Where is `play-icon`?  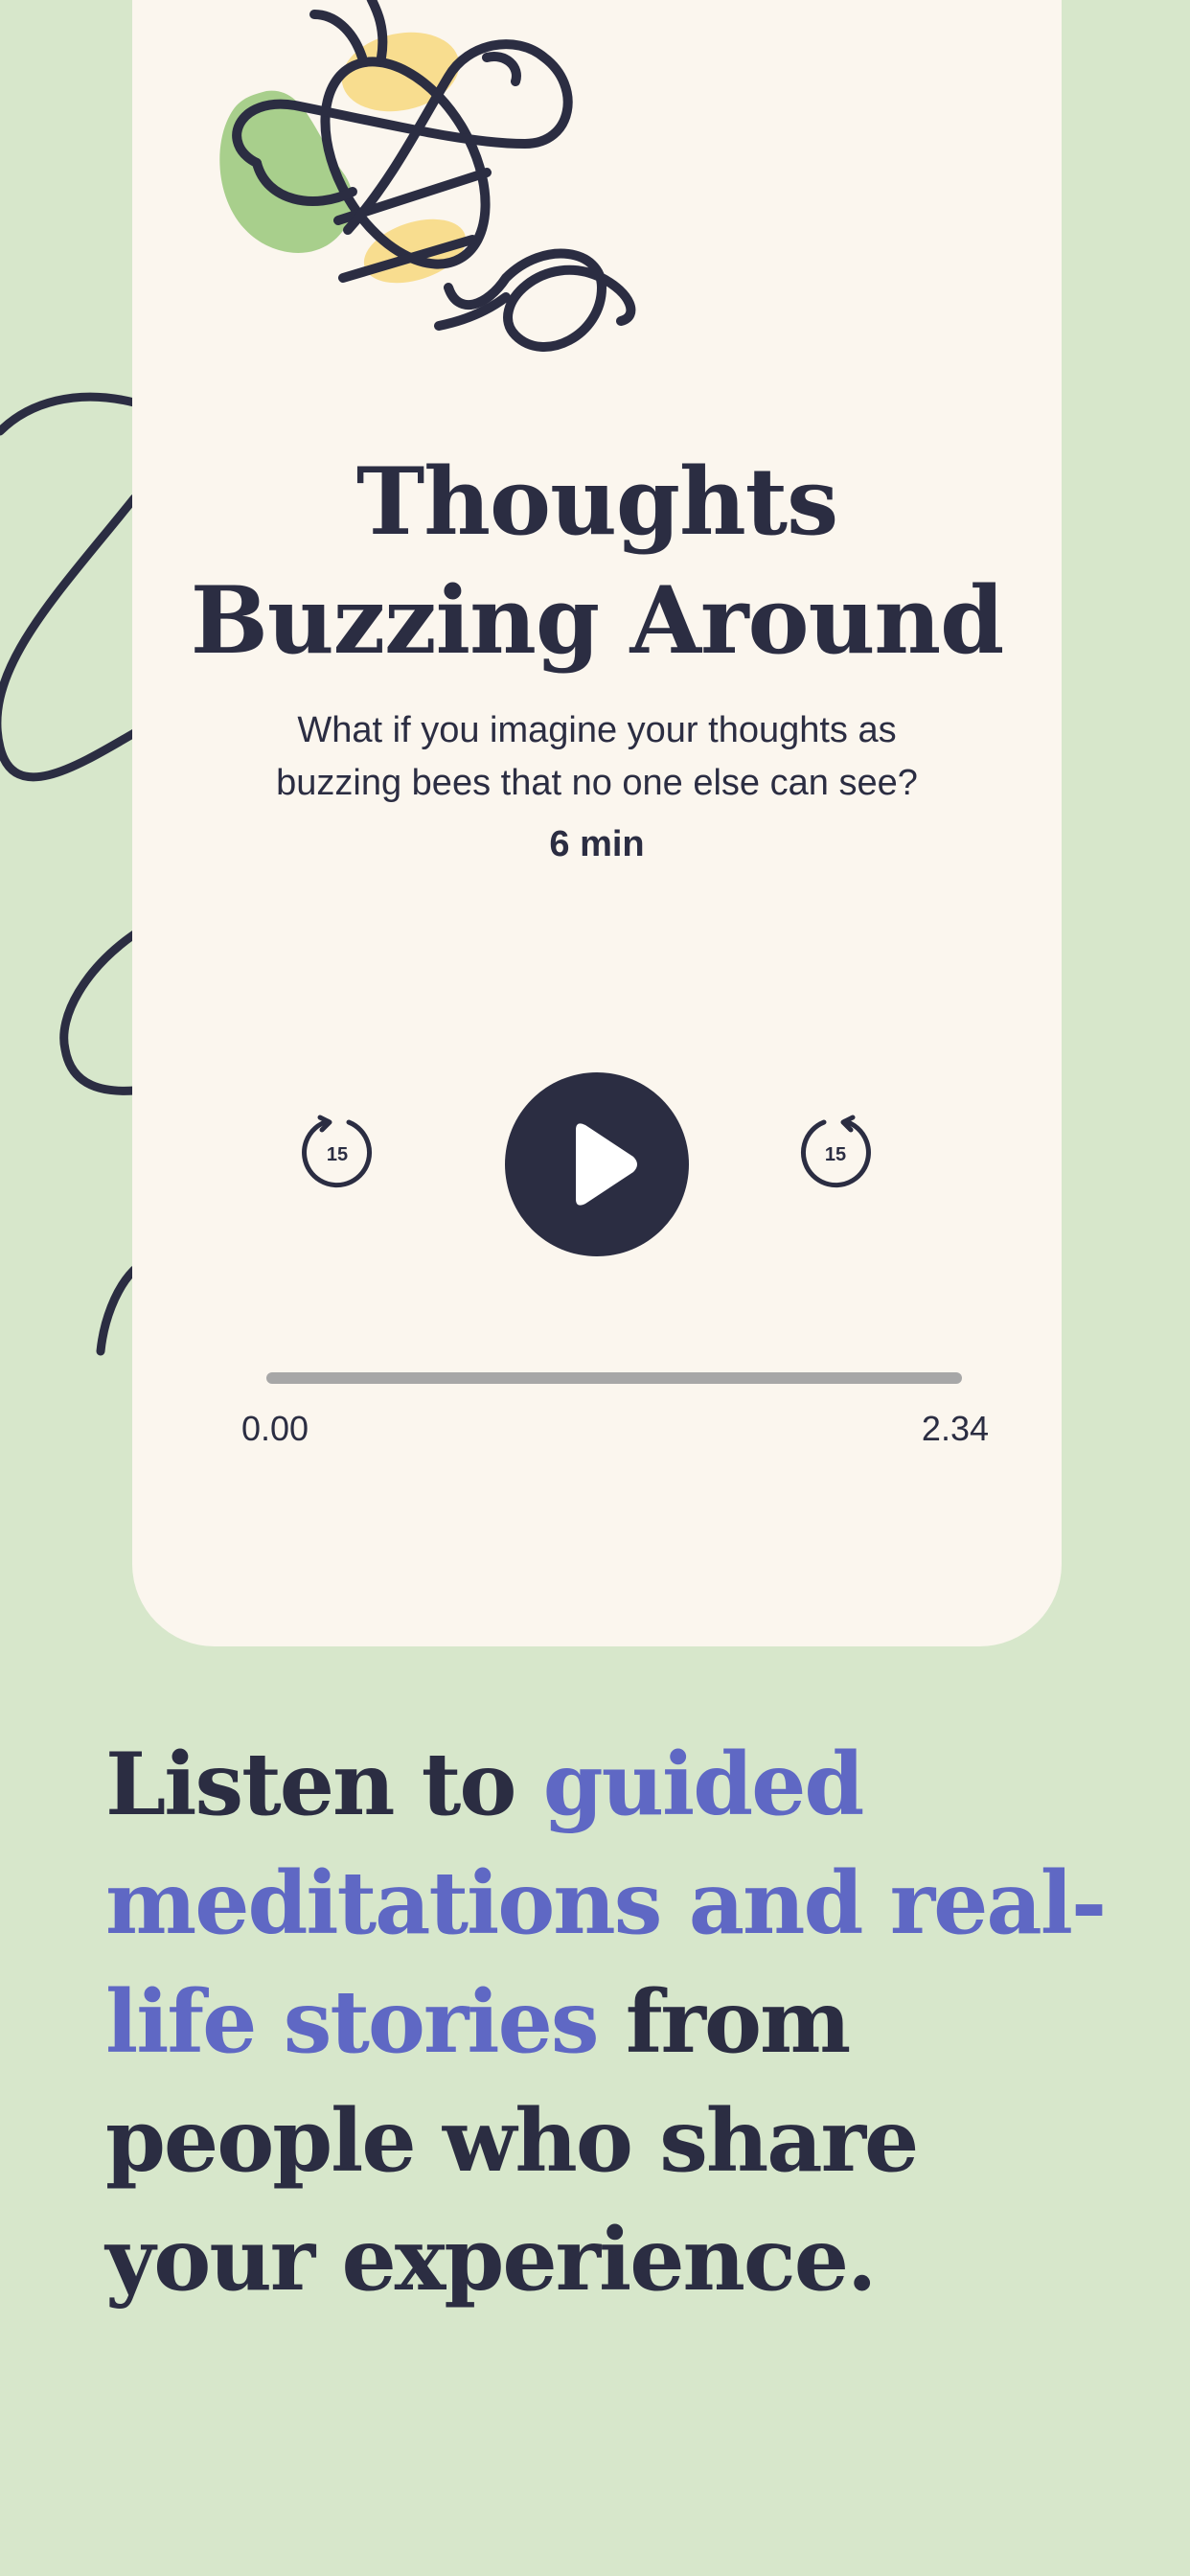
play-icon is located at coordinates (606, 1164).